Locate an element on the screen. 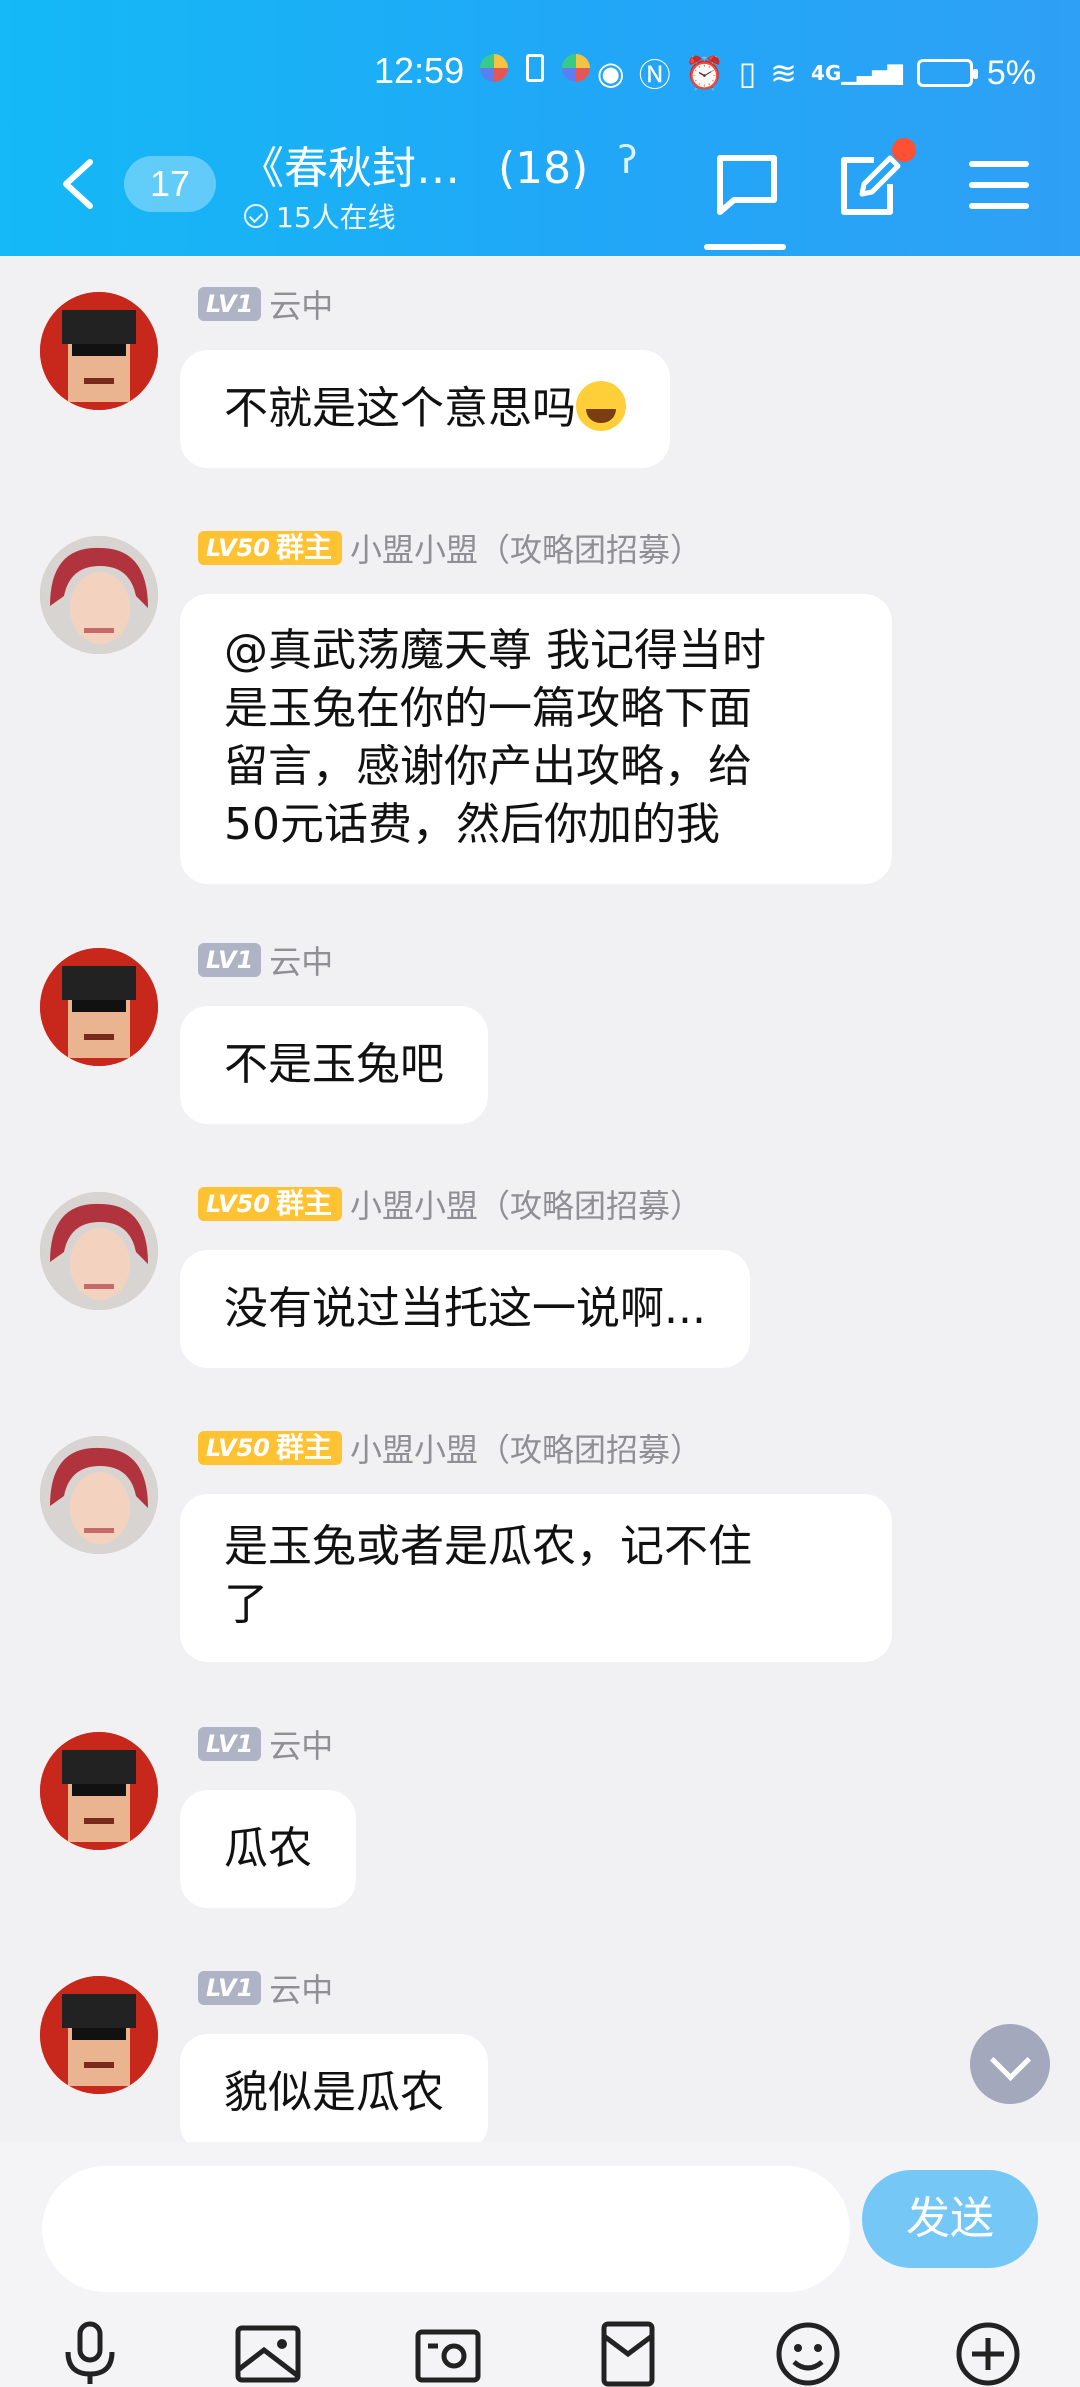 This screenshot has height=2387, width=1080. emoji-icon is located at coordinates (808, 2353).